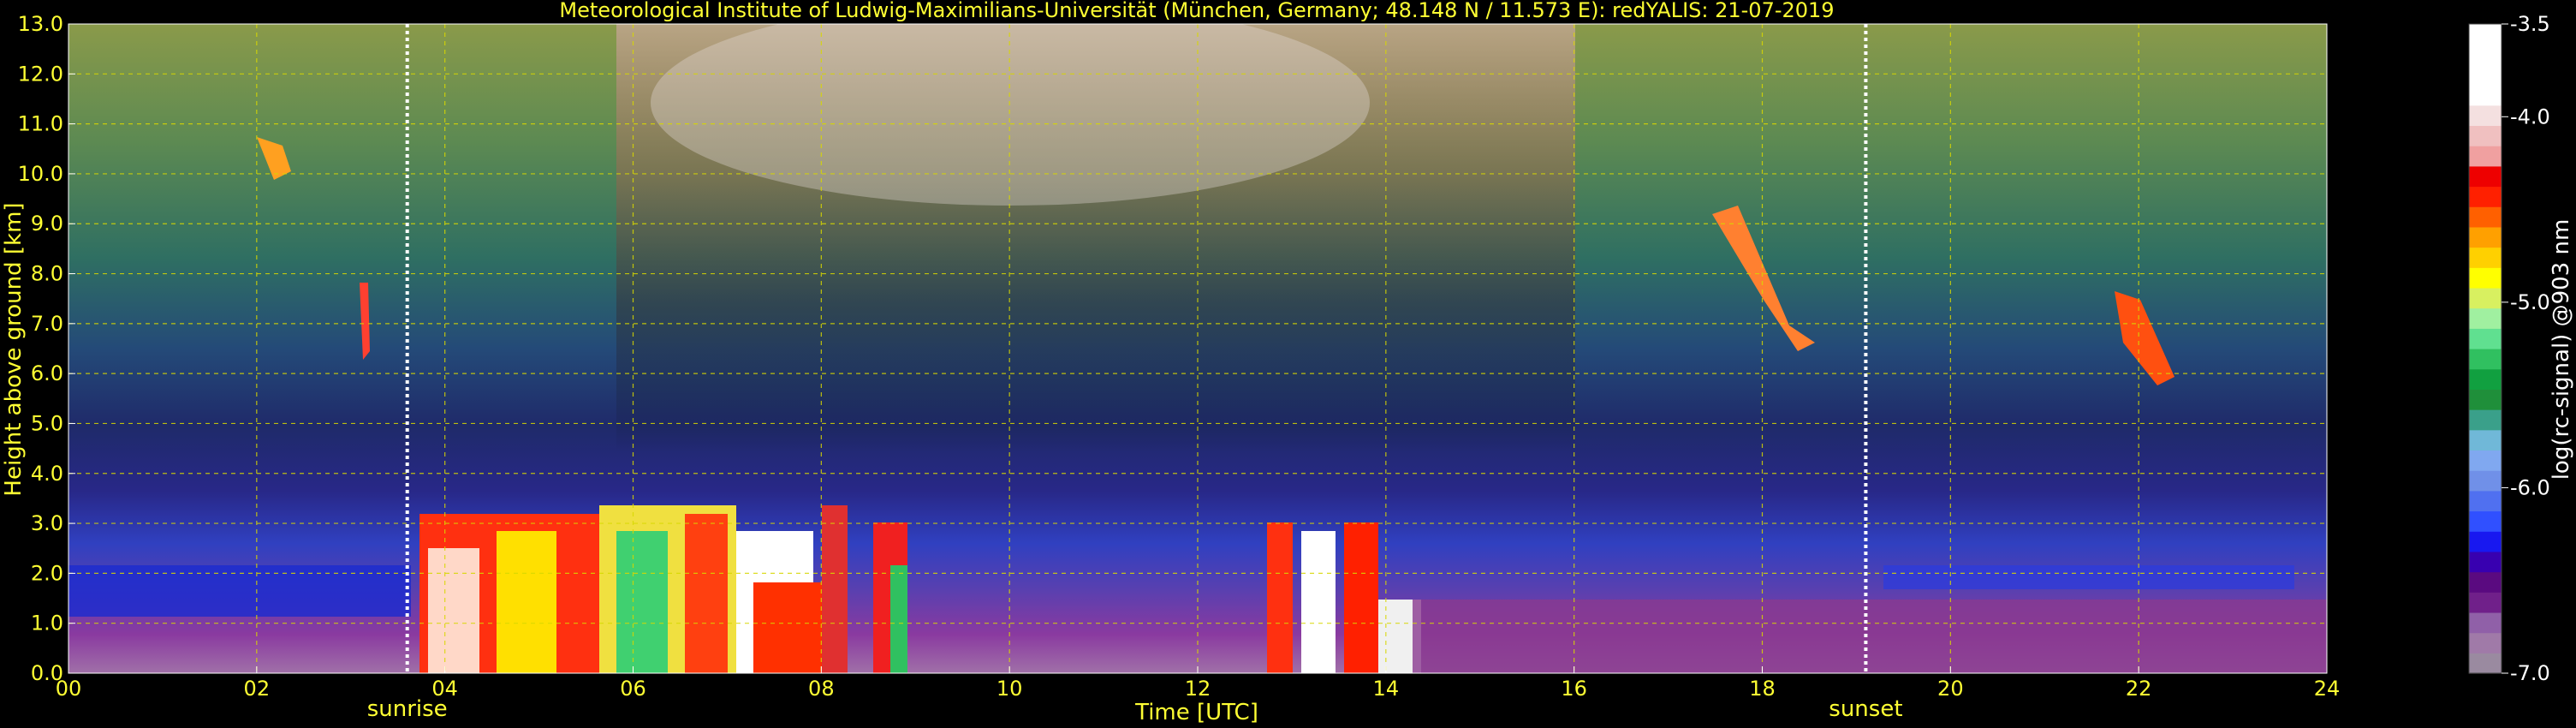 The image size is (2576, 728). Describe the element at coordinates (40, 74) in the screenshot. I see `y-tick-label: 12.0` at that location.